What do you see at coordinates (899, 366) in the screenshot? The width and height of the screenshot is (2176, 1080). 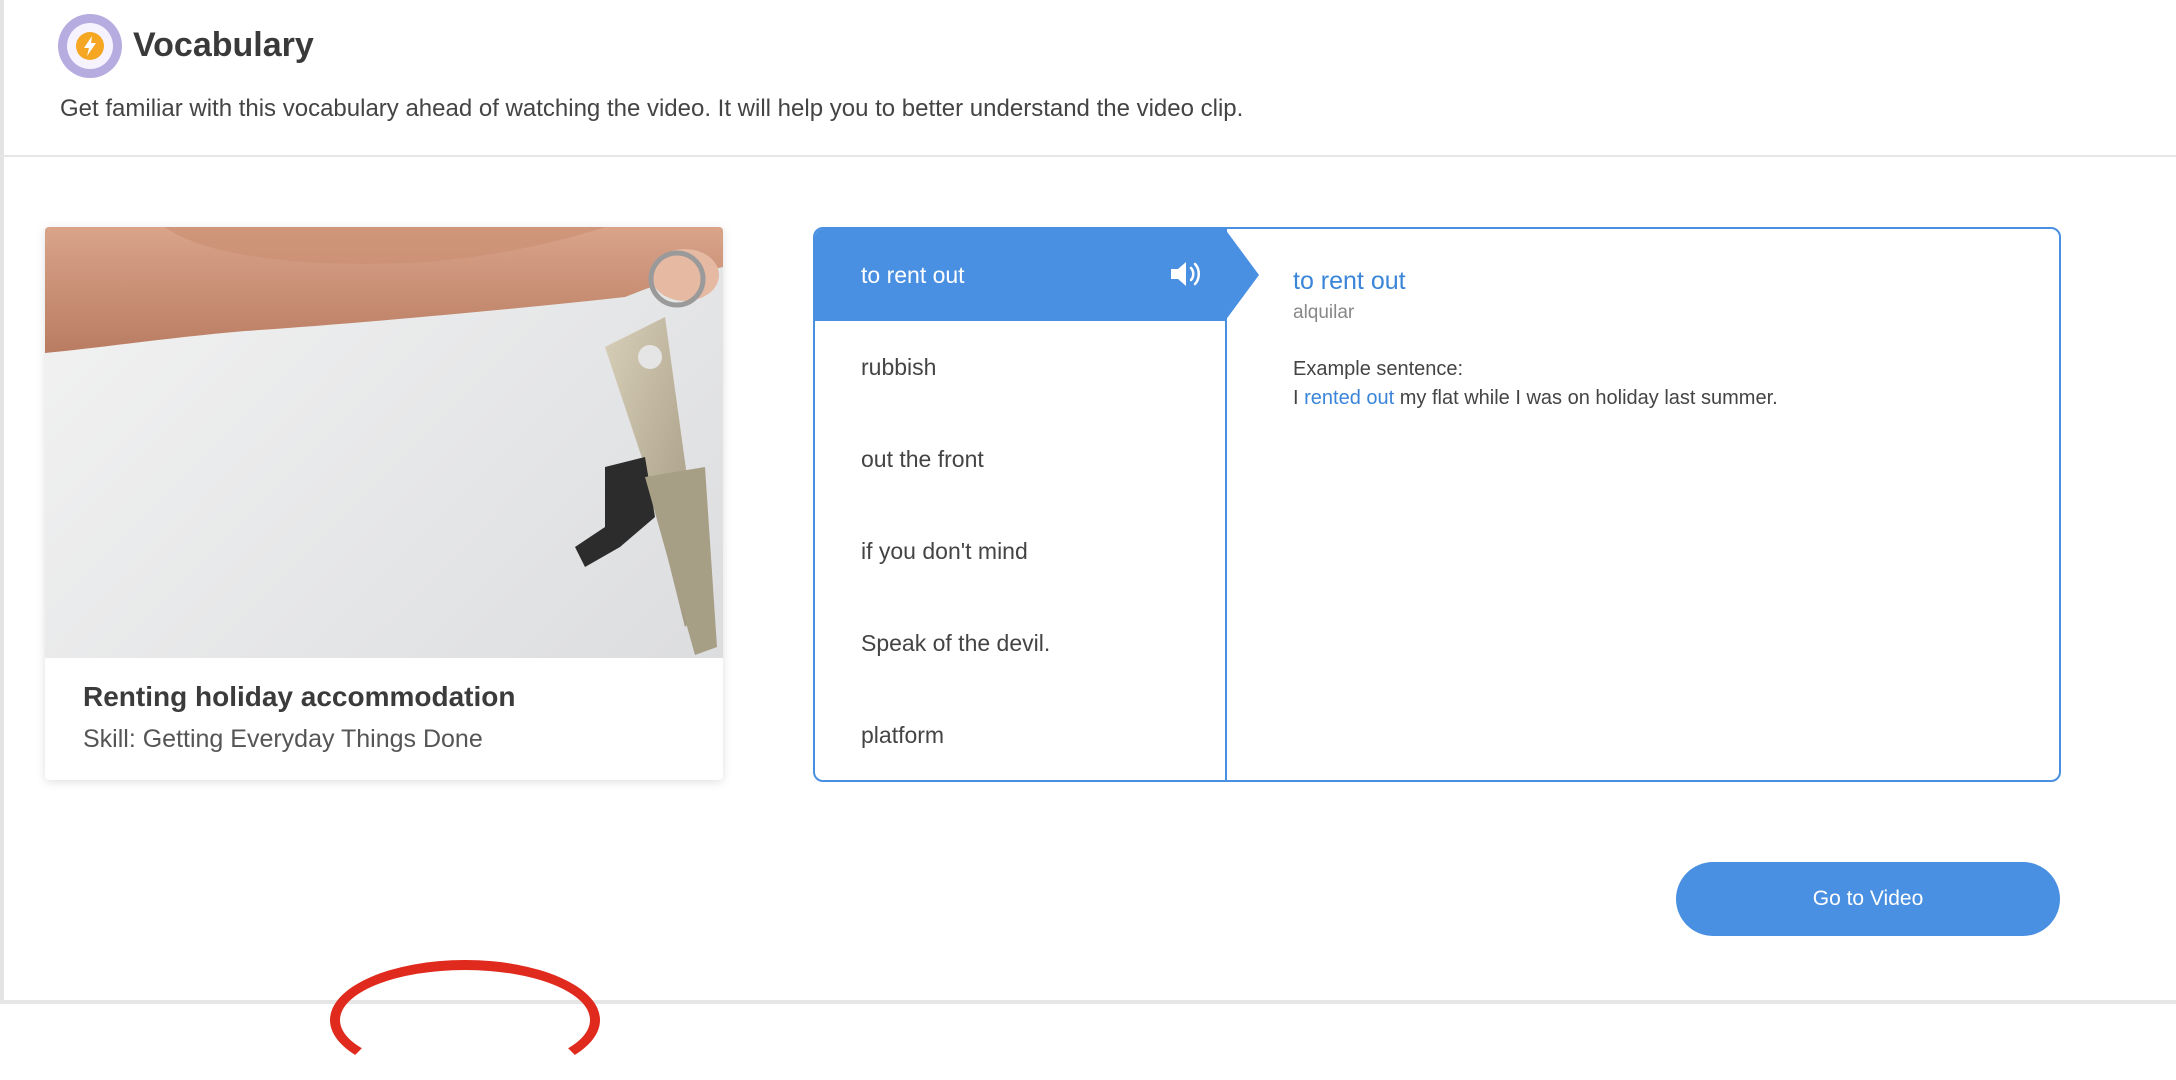 I see `vocab-item-label: rubbish` at bounding box center [899, 366].